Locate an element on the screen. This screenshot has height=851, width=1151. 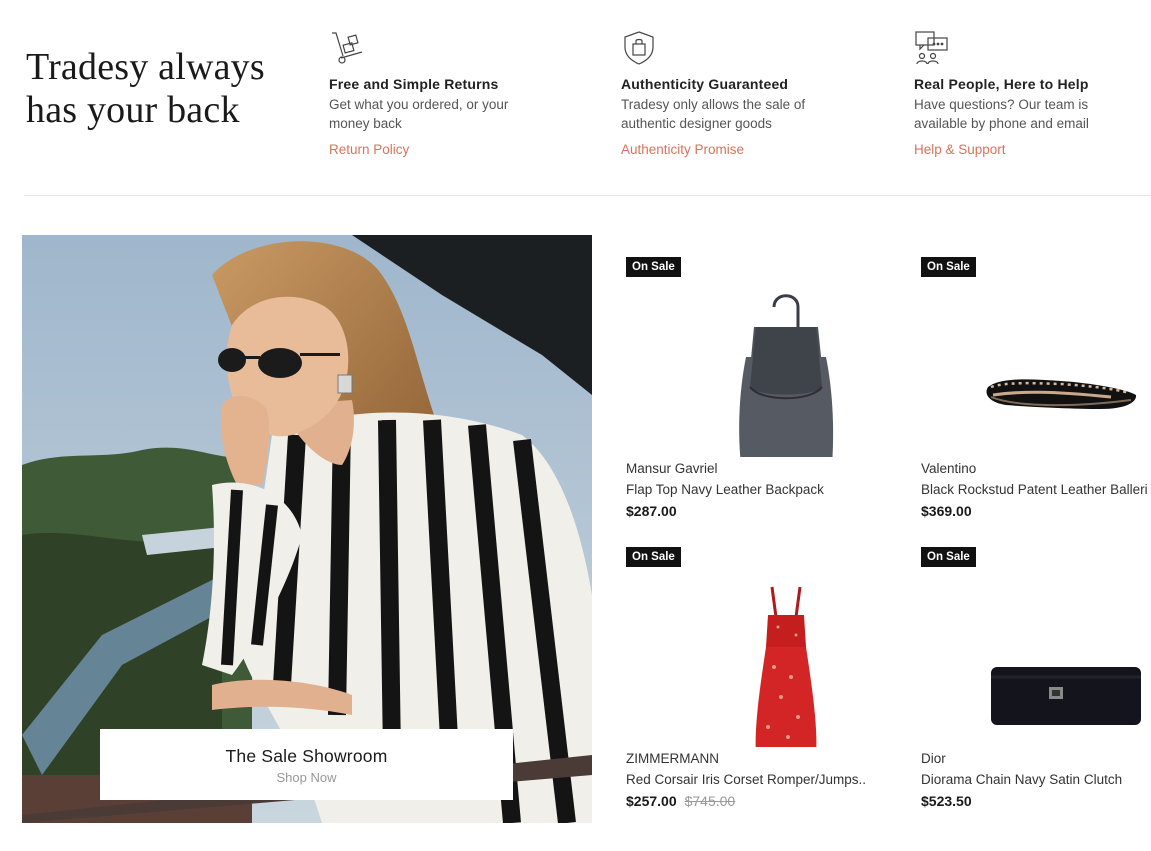
product-price: $369.00 is located at coordinates (946, 511).